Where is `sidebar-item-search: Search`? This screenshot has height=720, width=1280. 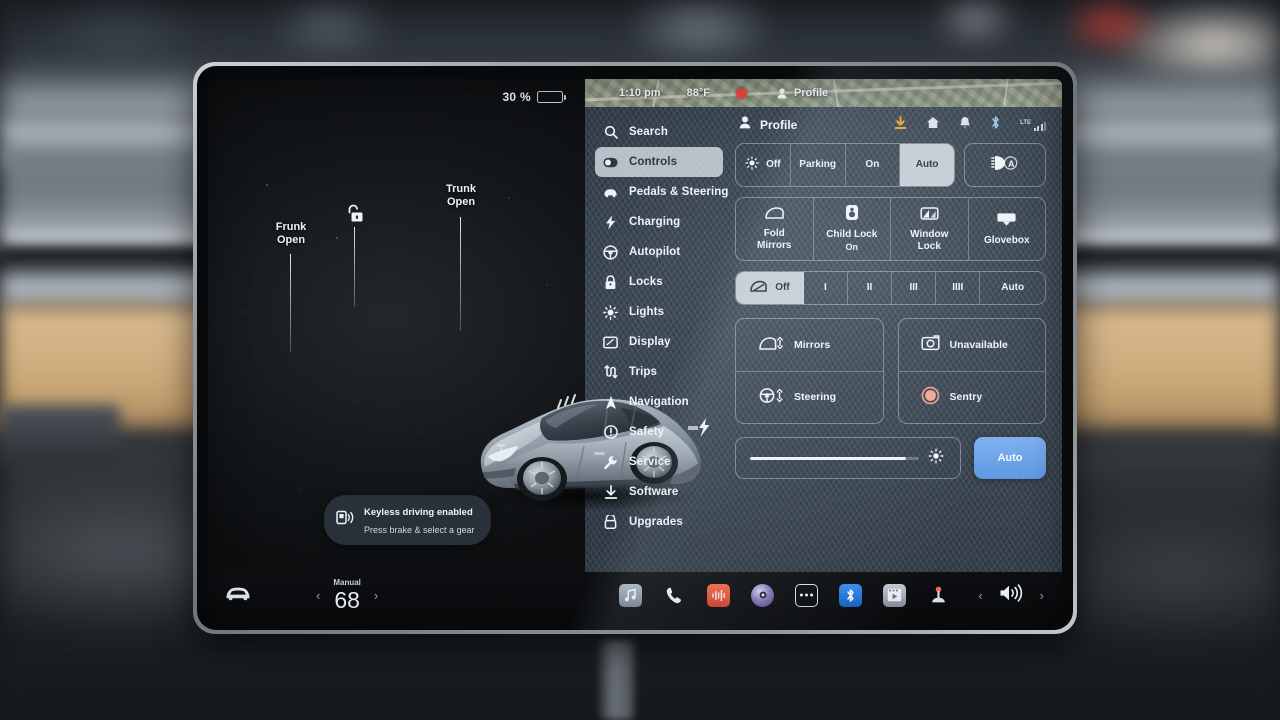 sidebar-item-search: Search is located at coordinates (659, 132).